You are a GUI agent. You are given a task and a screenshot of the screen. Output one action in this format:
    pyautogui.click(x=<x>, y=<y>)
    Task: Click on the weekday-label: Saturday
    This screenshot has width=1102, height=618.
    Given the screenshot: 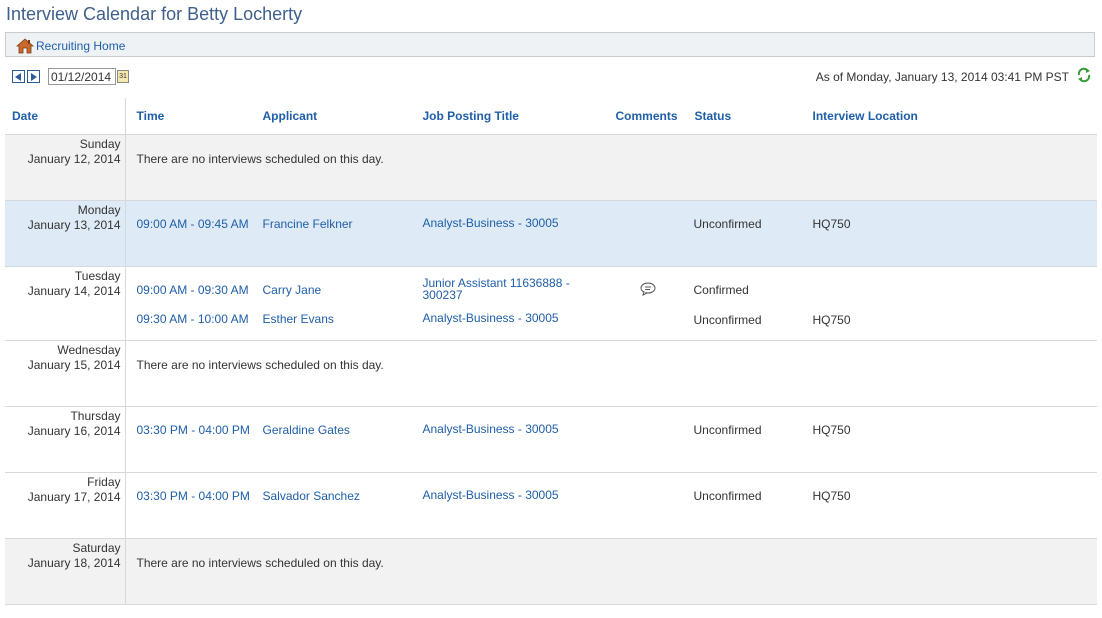 What is the action you would take?
    pyautogui.click(x=96, y=548)
    